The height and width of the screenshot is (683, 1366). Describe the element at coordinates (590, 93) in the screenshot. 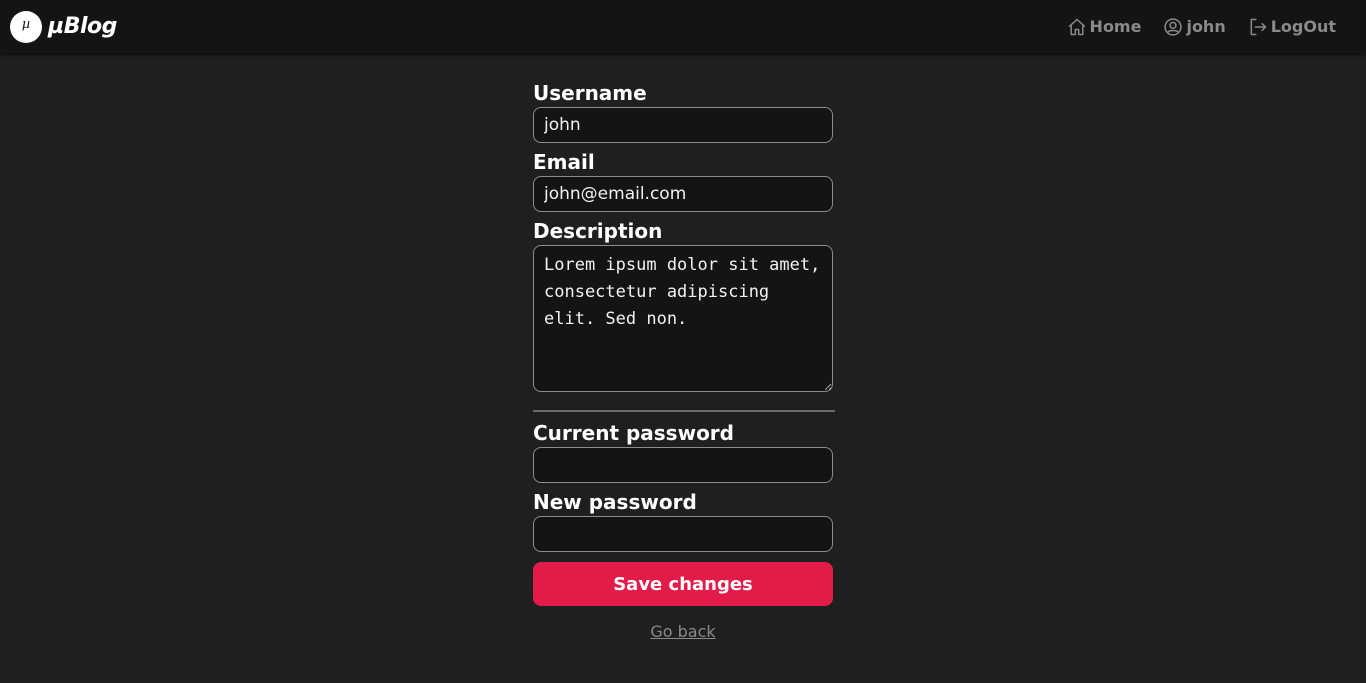

I see `username-label: Username` at that location.